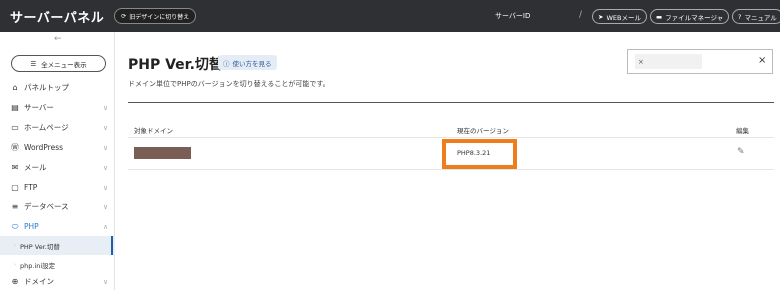 This screenshot has height=291, width=780. What do you see at coordinates (57, 107) in the screenshot?
I see `sidebar-item-server: ▤ サーバー ∨` at bounding box center [57, 107].